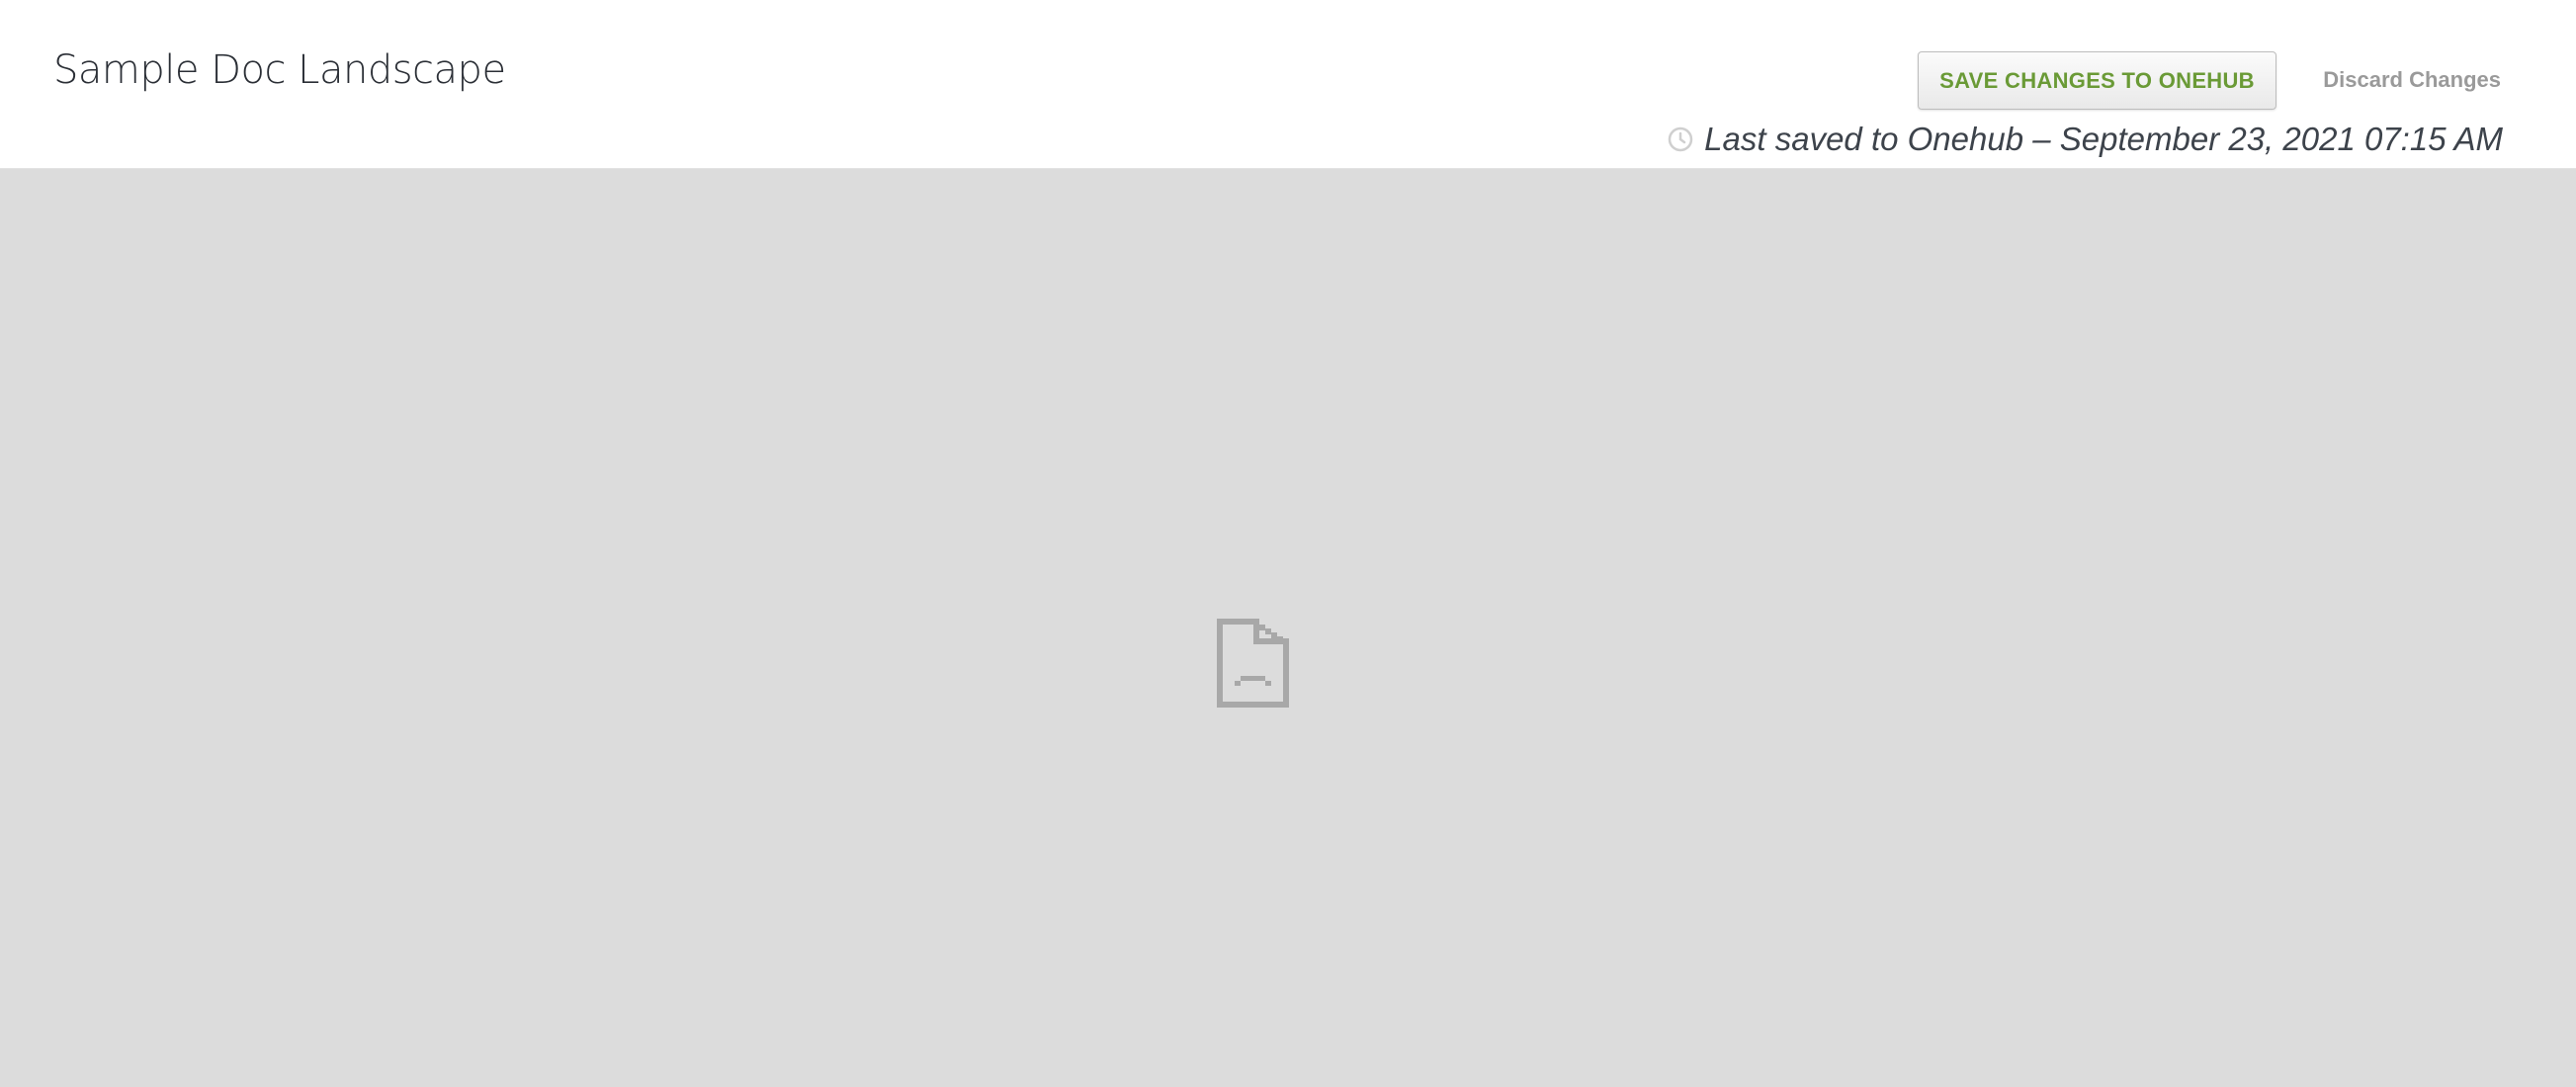 This screenshot has width=2576, height=1087. I want to click on save-changes-button: SAVE CHANGES TO ONEHUB, so click(2097, 80).